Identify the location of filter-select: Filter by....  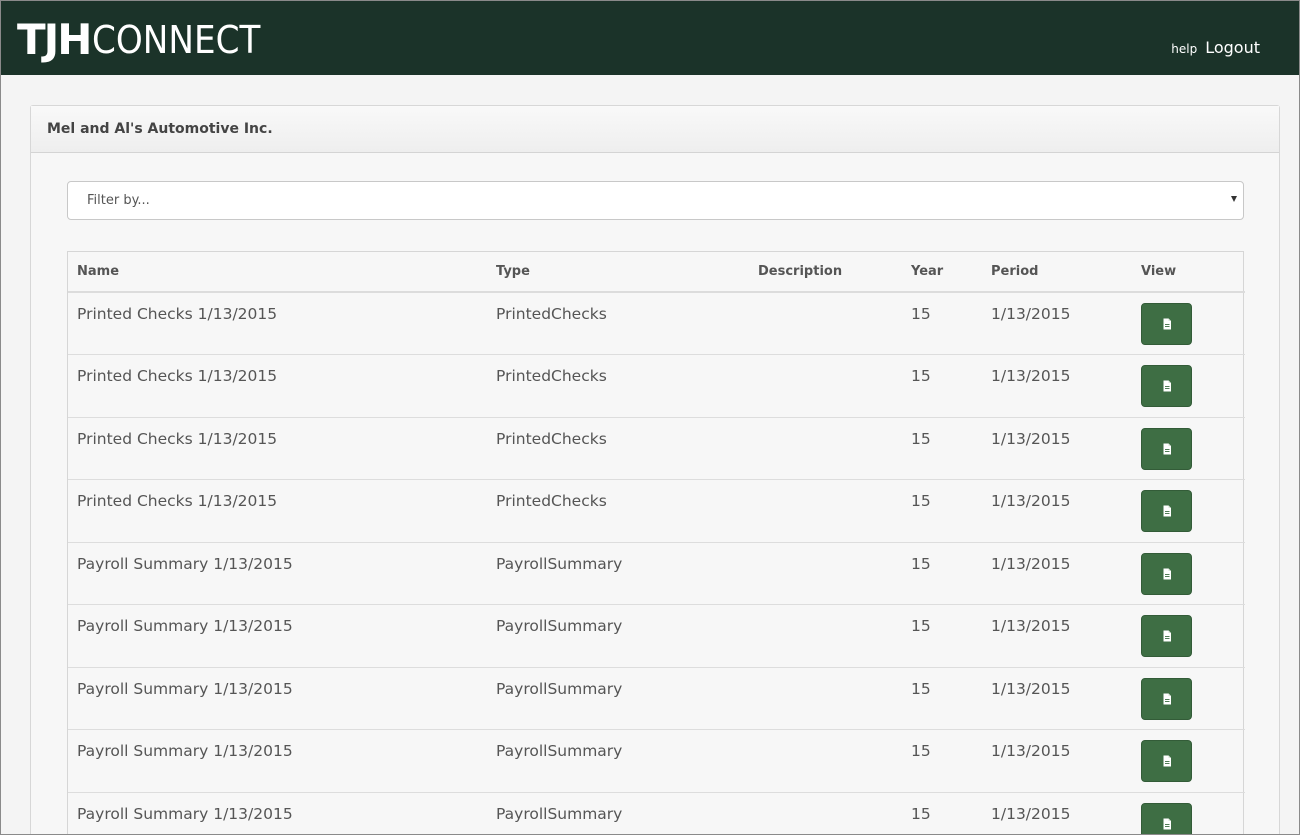
(655, 200).